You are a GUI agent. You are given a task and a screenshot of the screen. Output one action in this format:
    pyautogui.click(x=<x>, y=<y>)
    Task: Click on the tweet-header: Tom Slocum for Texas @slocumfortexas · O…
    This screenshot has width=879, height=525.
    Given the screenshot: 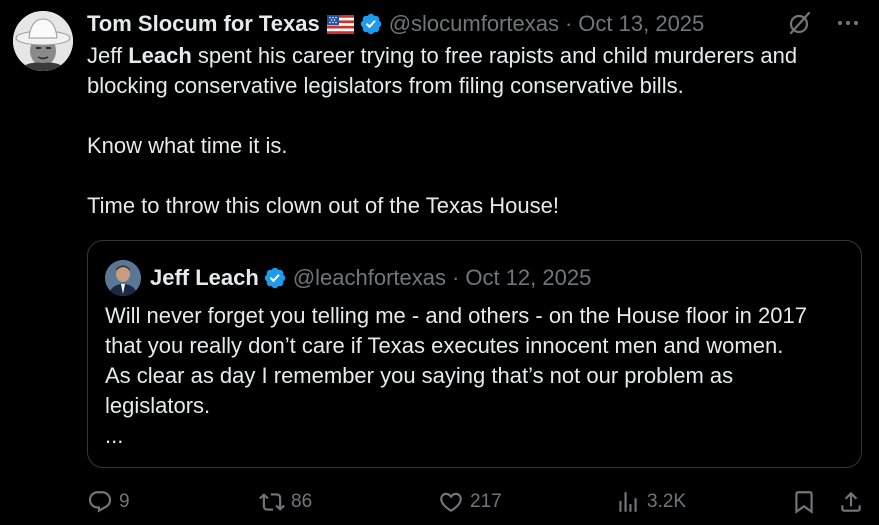 What is the action you would take?
    pyautogui.click(x=395, y=24)
    